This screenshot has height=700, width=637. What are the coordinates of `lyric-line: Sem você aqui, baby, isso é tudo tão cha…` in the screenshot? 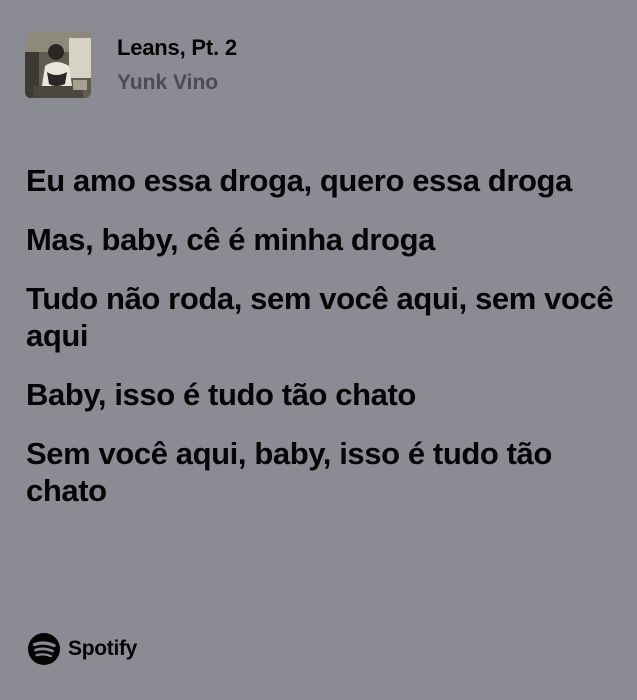 It's located at (289, 472).